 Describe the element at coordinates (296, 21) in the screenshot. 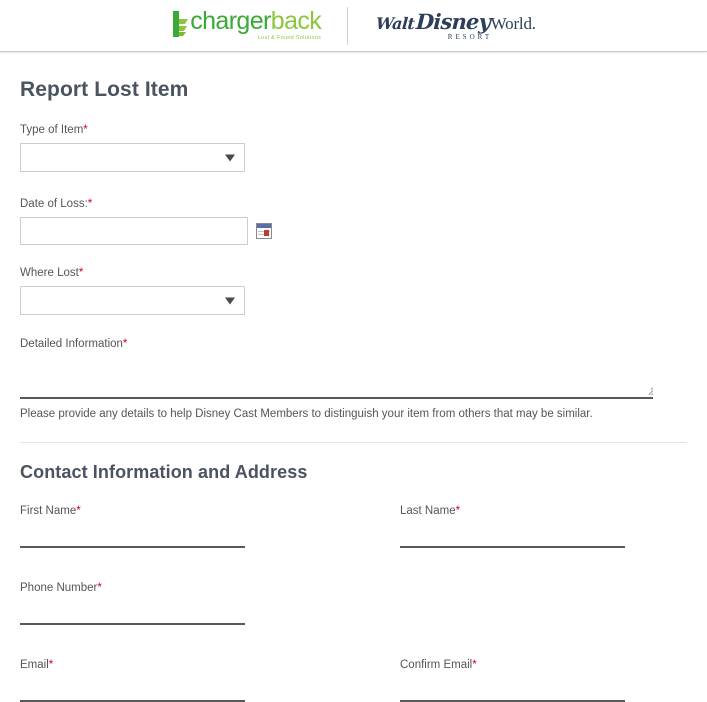

I see `chargerback-word-back: back` at that location.